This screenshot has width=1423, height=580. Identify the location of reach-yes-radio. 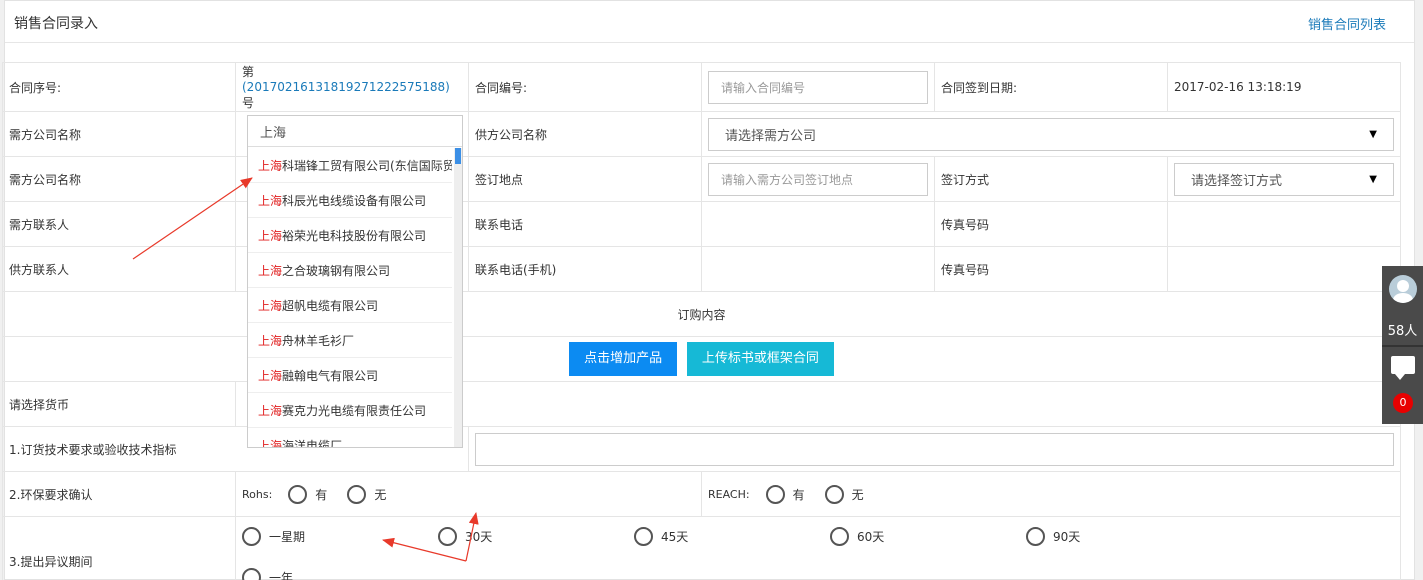
(775, 494).